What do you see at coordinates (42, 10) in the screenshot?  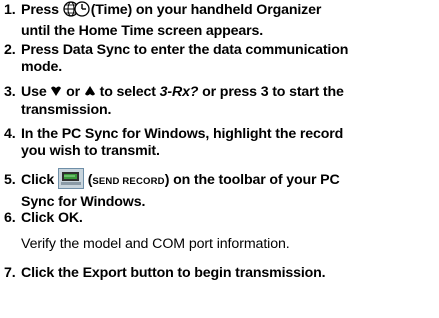 I see `step-text: Press` at bounding box center [42, 10].